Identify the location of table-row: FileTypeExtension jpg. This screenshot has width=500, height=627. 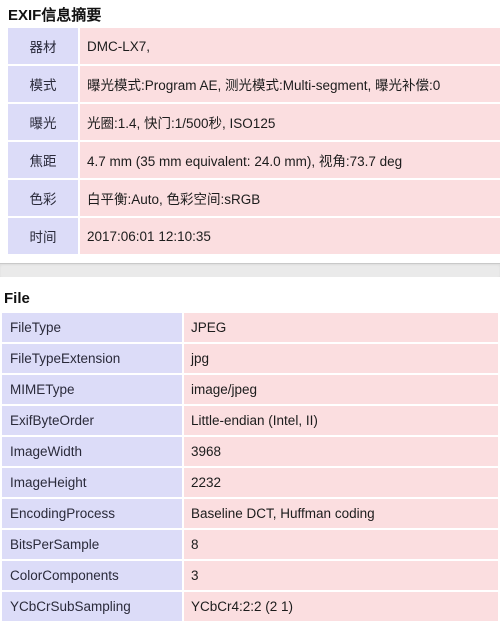
(250, 358).